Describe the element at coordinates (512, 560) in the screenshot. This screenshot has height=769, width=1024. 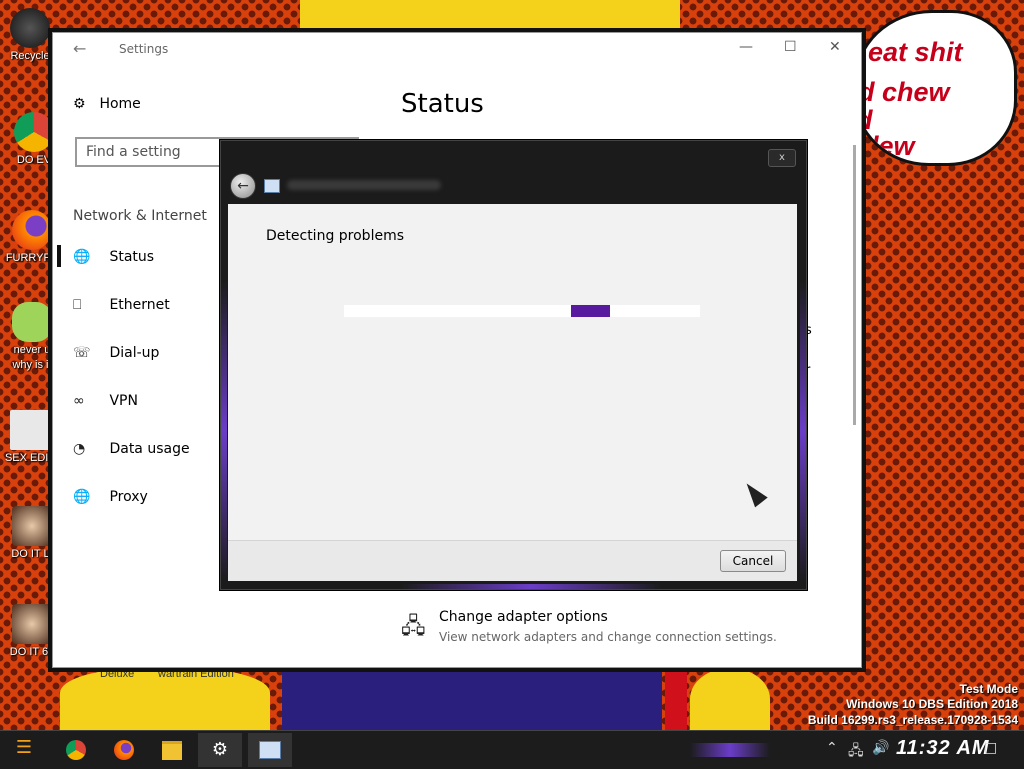
I see `dialog-footer: Cancel` at that location.